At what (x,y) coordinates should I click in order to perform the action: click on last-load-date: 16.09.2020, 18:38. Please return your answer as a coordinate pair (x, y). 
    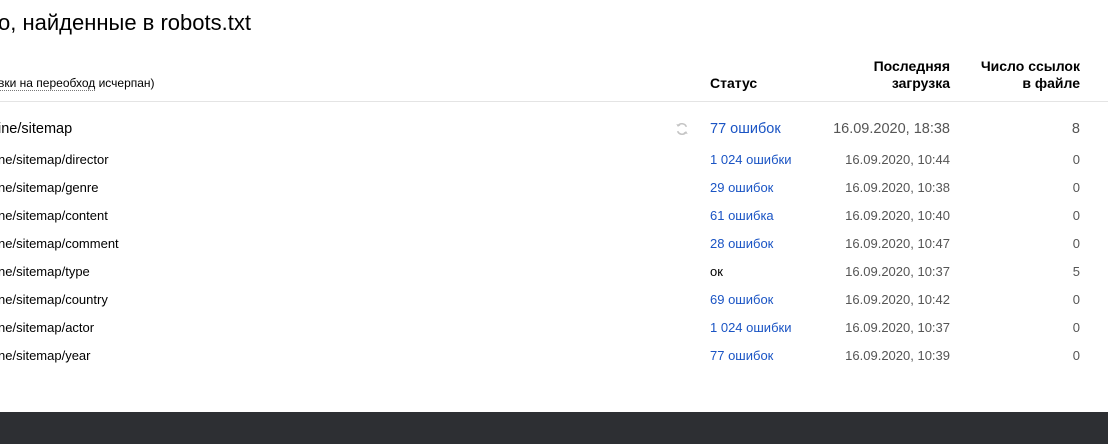
    Looking at the image, I should click on (891, 129).